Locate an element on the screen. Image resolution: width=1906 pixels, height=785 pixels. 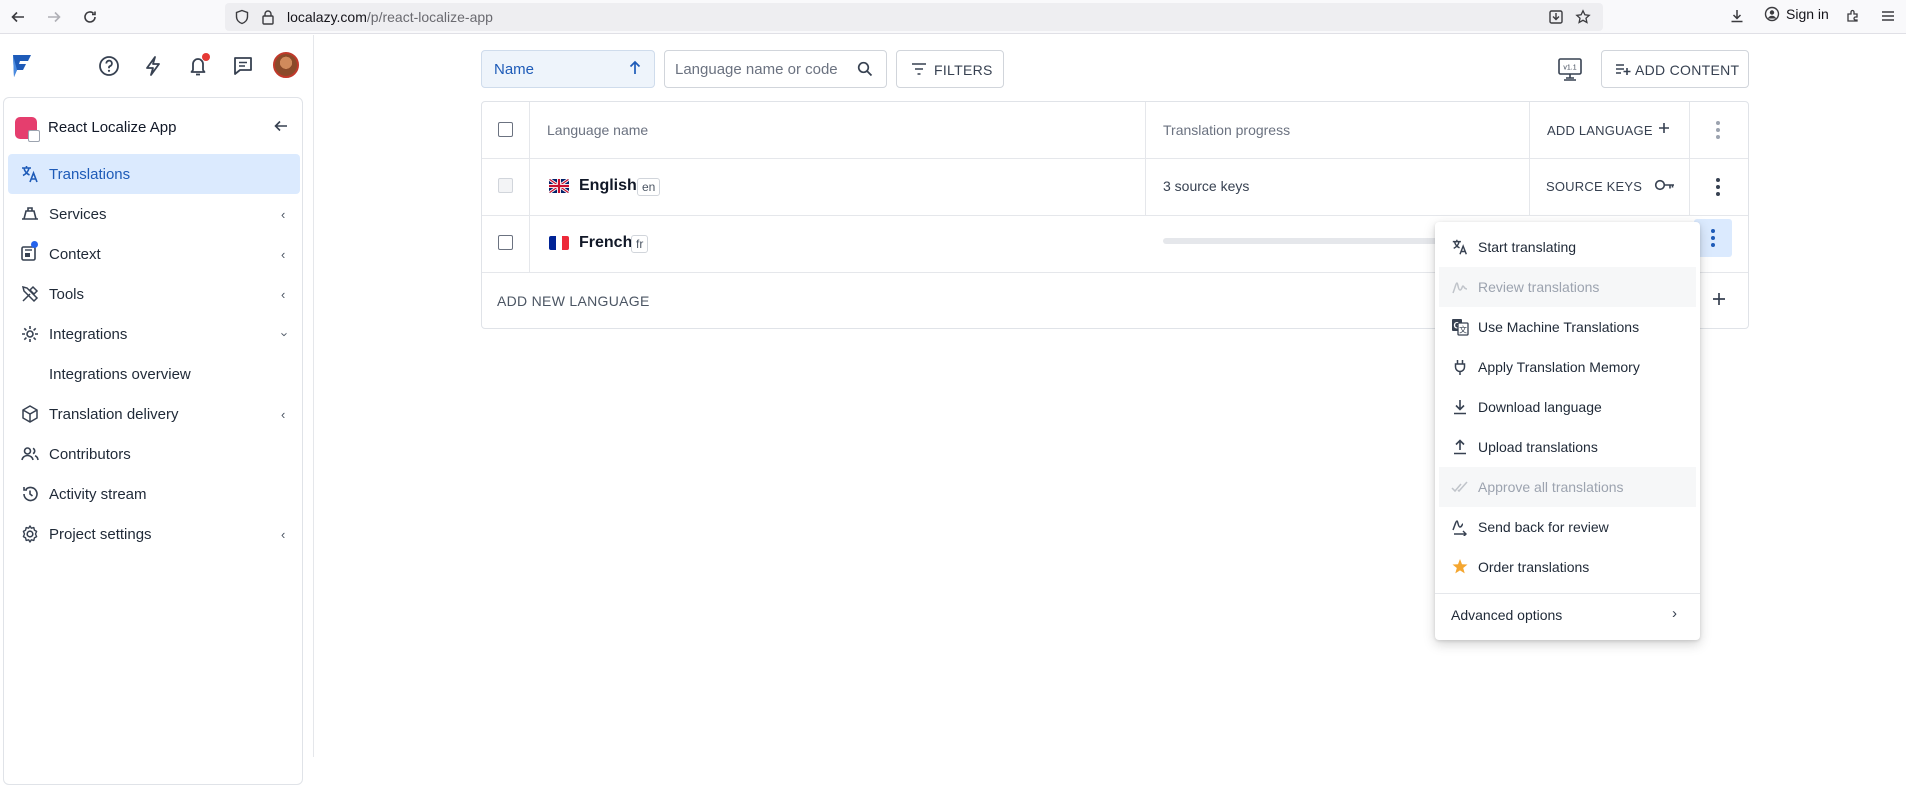
menu-item-order-translations: Order translations is located at coordinates (1567, 567).